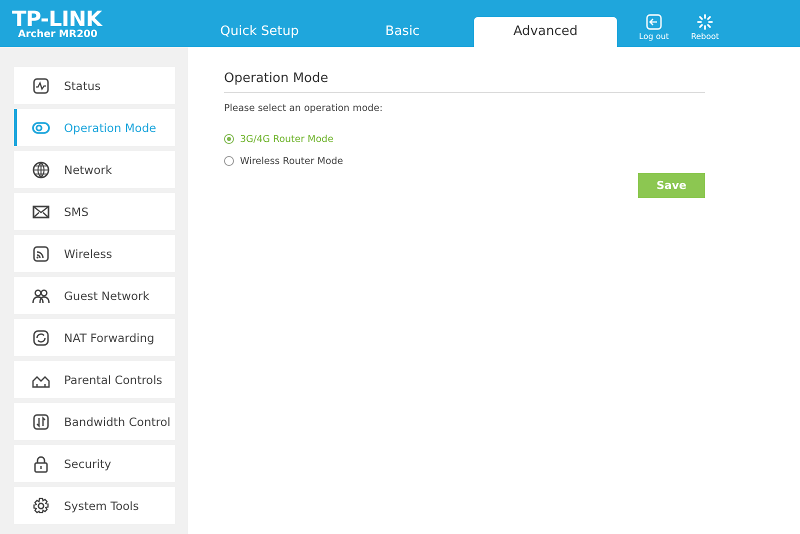 The height and width of the screenshot is (534, 800). Describe the element at coordinates (41, 169) in the screenshot. I see `globe-icon` at that location.